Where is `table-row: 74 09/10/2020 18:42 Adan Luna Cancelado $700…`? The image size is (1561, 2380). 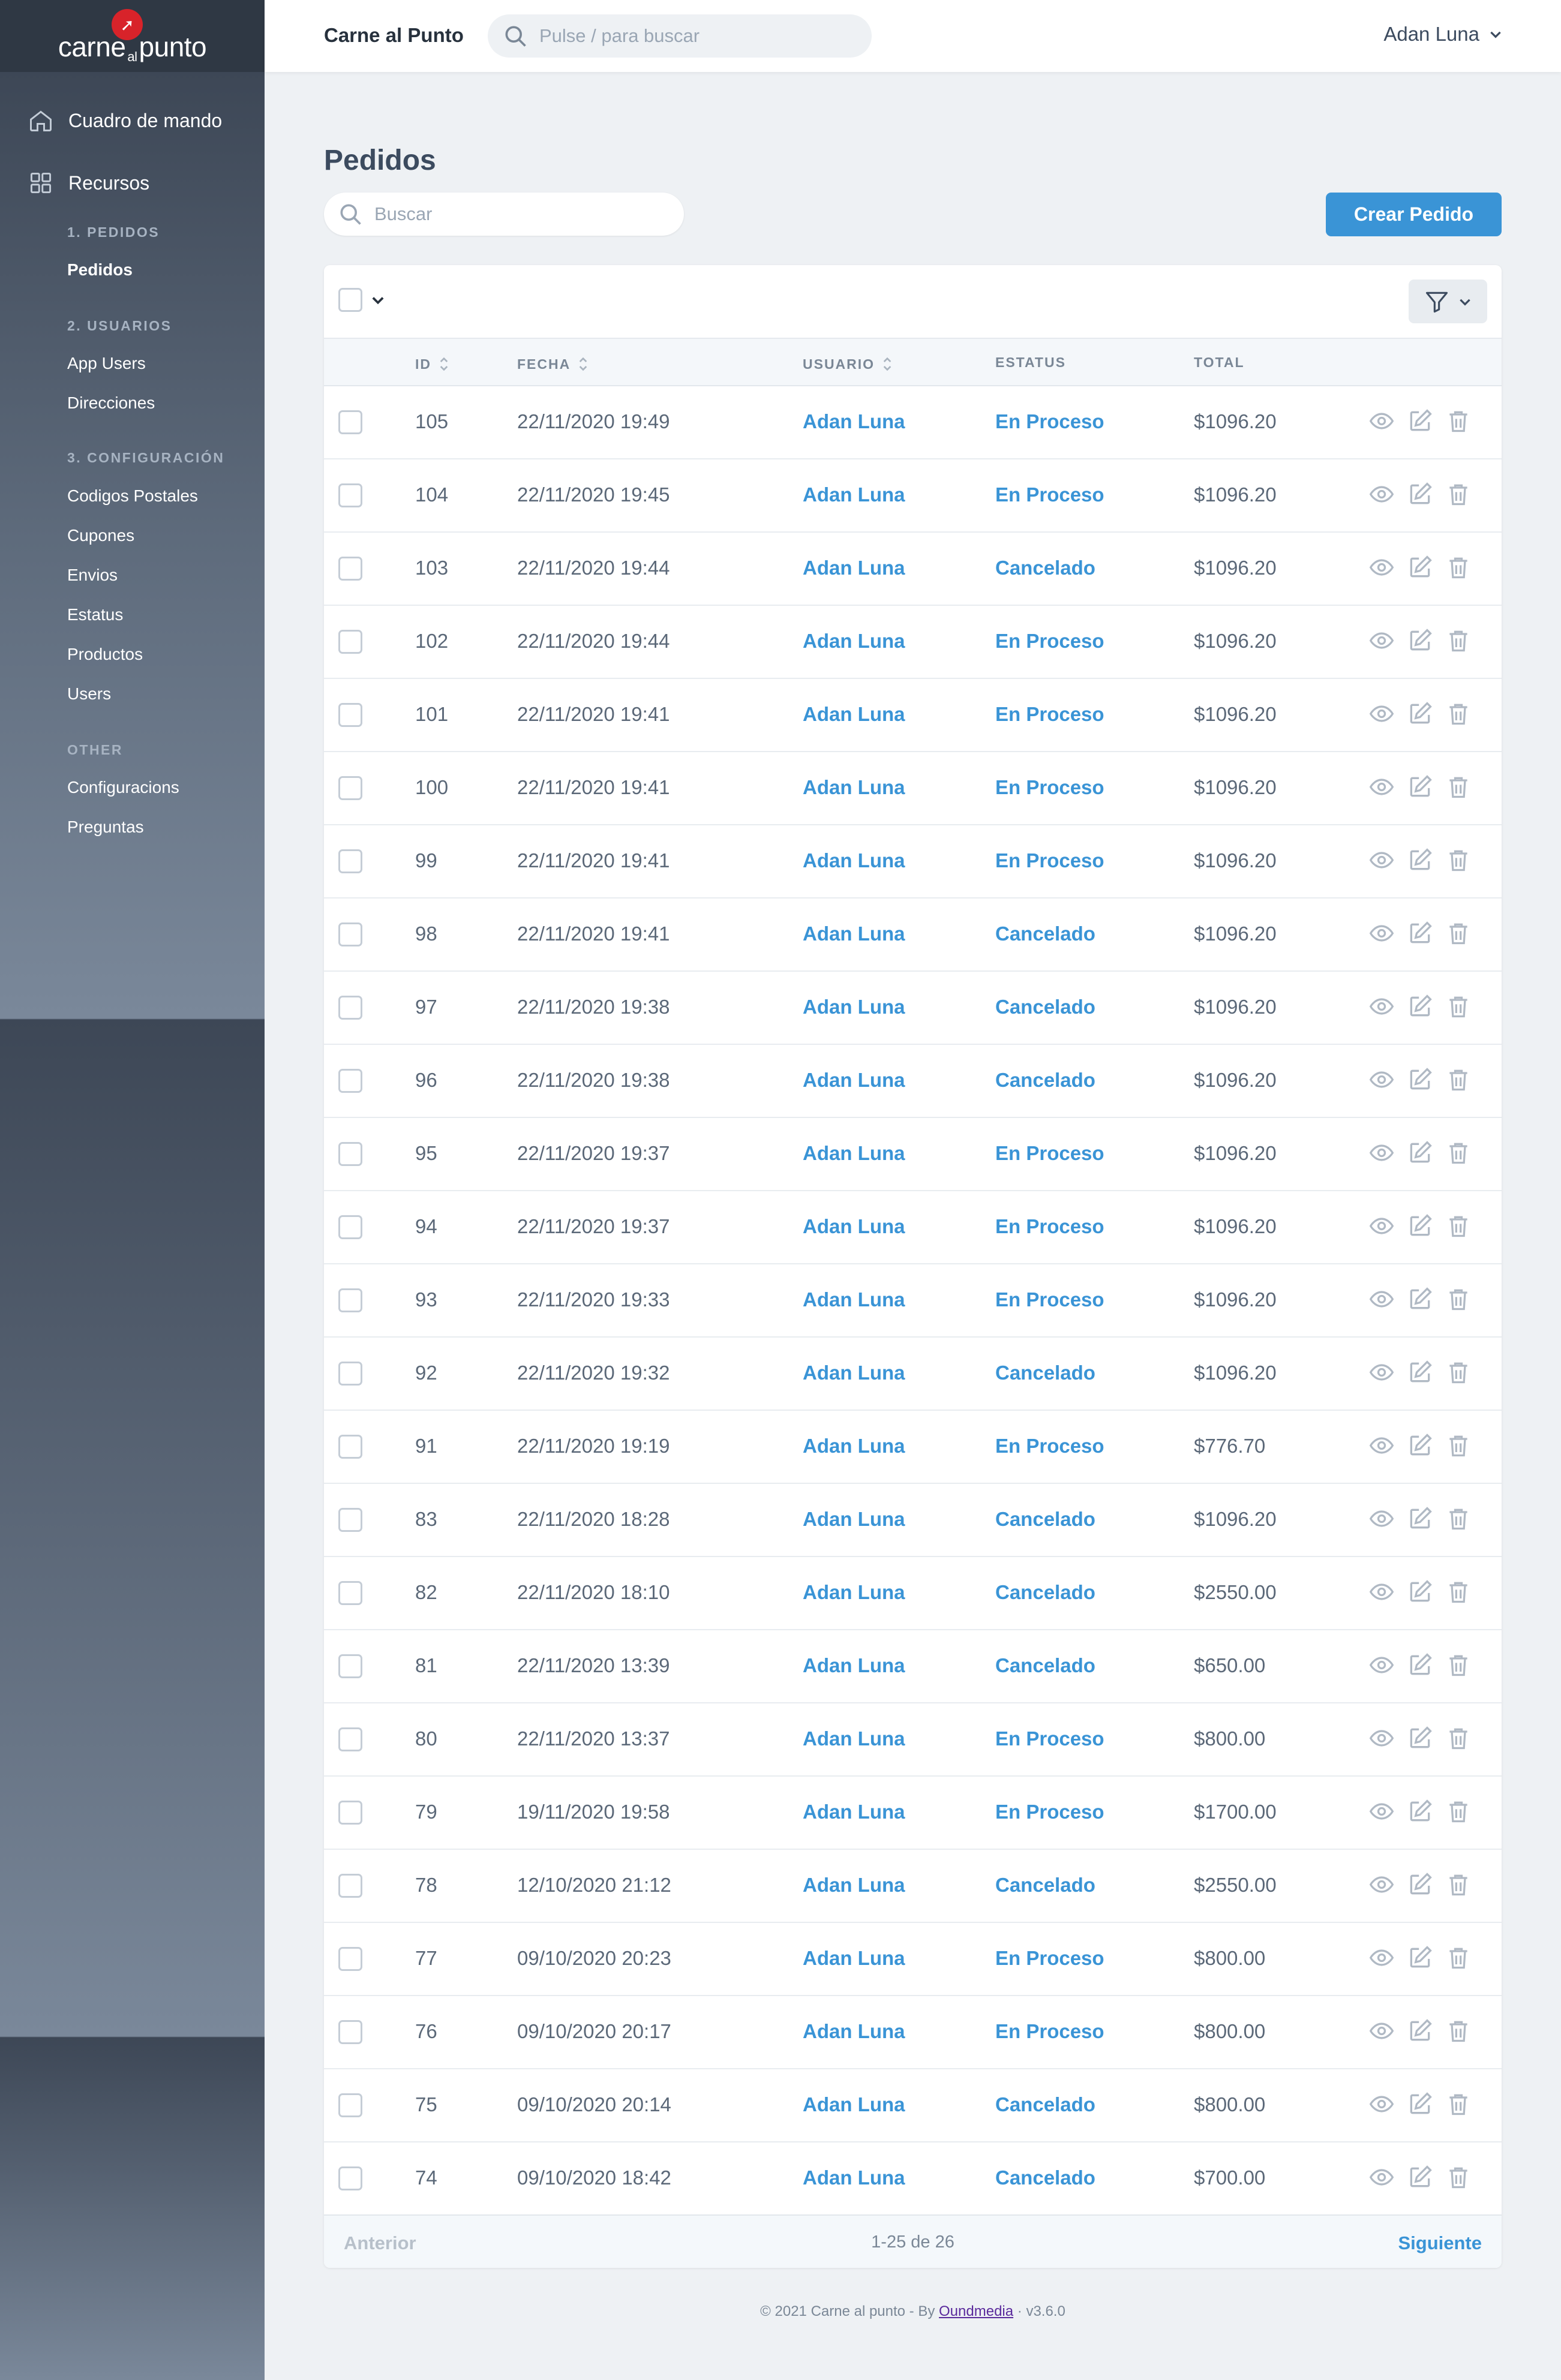 table-row: 74 09/10/2020 18:42 Adan Luna Cancelado $700… is located at coordinates (913, 2179).